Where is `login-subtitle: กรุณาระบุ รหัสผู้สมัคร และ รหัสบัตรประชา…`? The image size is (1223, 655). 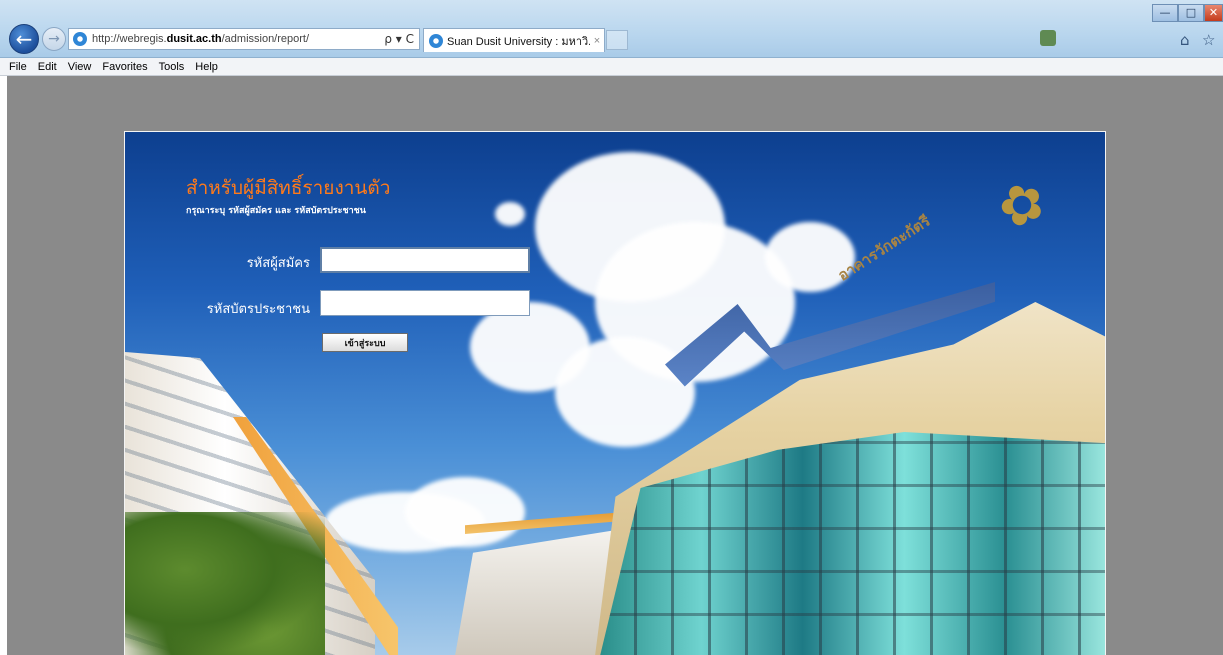 login-subtitle: กรุณาระบุ รหัสผู้สมัคร และ รหัสบัตรประชา… is located at coordinates (276, 211).